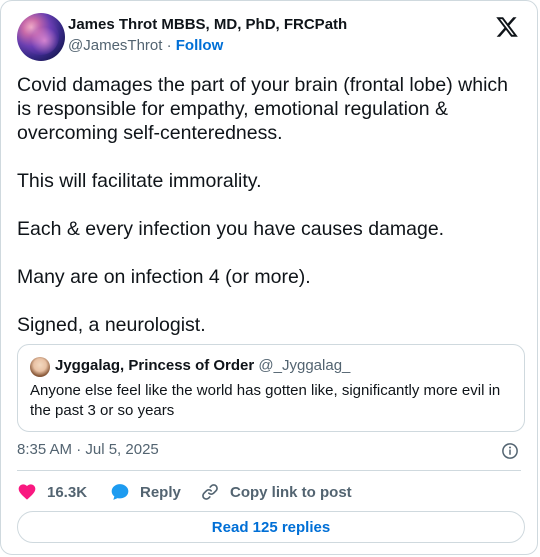 Image resolution: width=540 pixels, height=557 pixels. I want to click on author-name: James Throt MBBS, MD, PhD, FRCPath, so click(207, 24).